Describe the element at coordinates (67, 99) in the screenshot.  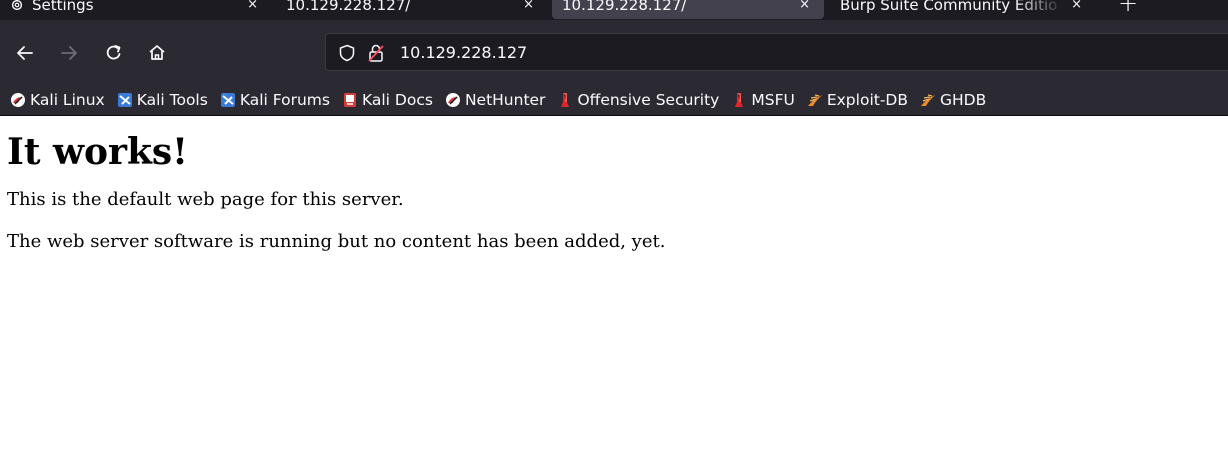
I see `bookmark-label: Kali Linux` at that location.